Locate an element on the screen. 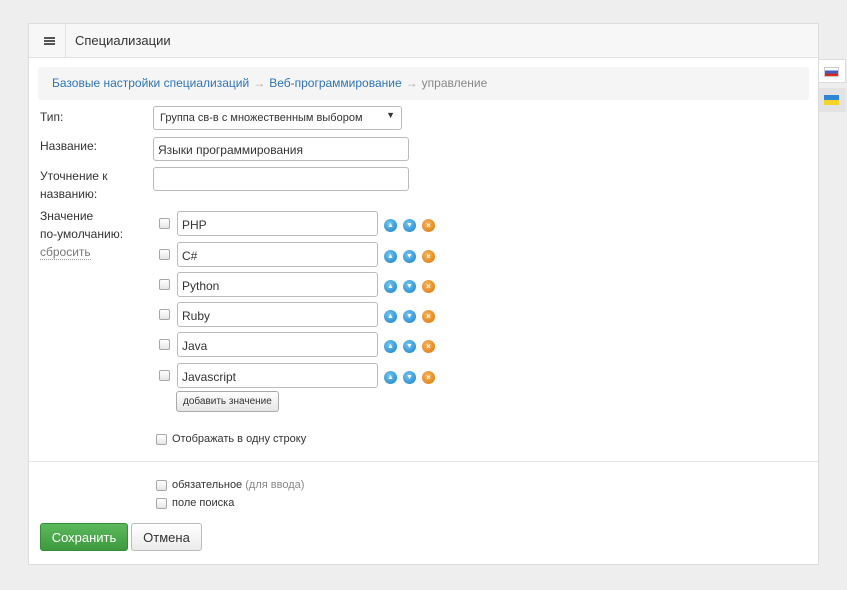 Image resolution: width=847 pixels, height=590 pixels. value-row: PHP ▲ ▼ × is located at coordinates (303, 224).